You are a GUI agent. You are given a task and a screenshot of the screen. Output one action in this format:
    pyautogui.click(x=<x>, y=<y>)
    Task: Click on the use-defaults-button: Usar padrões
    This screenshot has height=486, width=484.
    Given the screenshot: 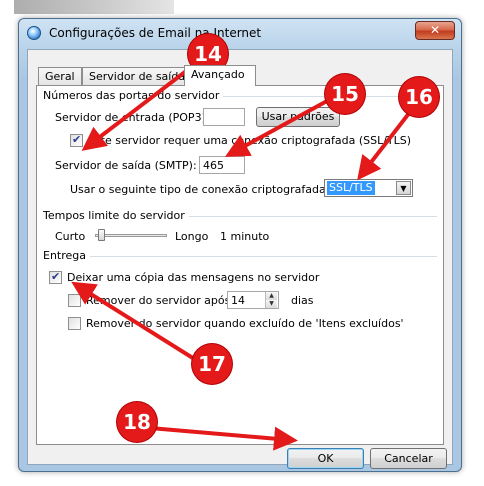 What is the action you would take?
    pyautogui.click(x=298, y=117)
    